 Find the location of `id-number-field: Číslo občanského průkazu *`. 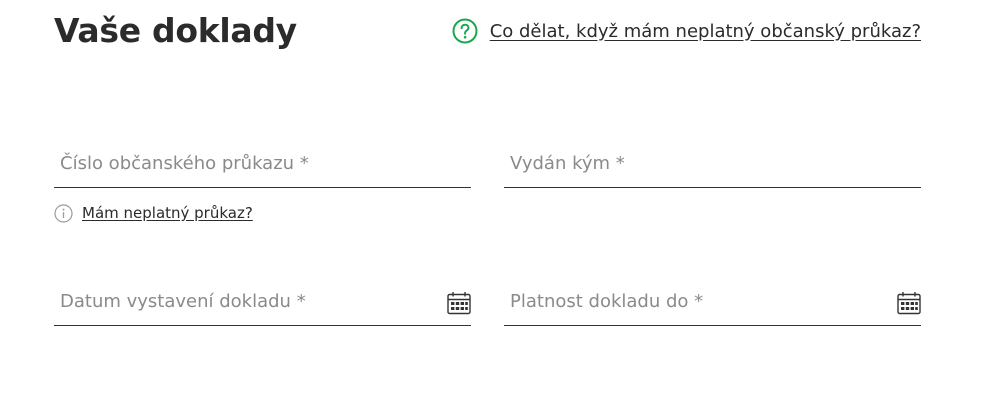

id-number-field: Číslo občanského průkazu * is located at coordinates (262, 163).